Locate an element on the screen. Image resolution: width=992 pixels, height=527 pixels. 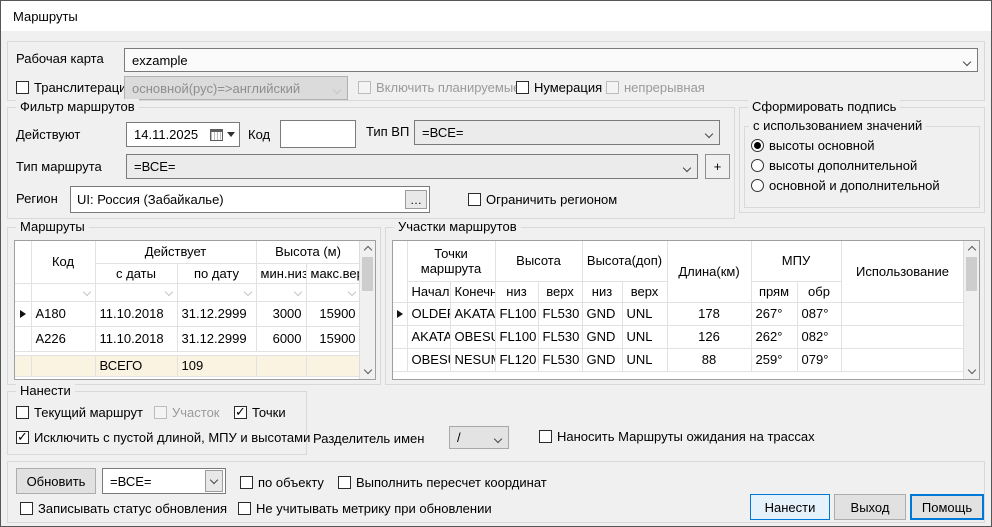
help-button: Помощь is located at coordinates (947, 507).